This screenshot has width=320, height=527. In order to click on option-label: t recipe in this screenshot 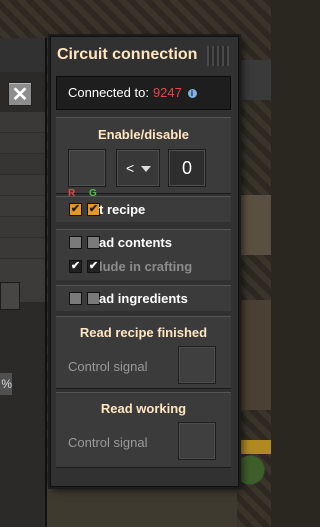, I will do `click(122, 209)`.